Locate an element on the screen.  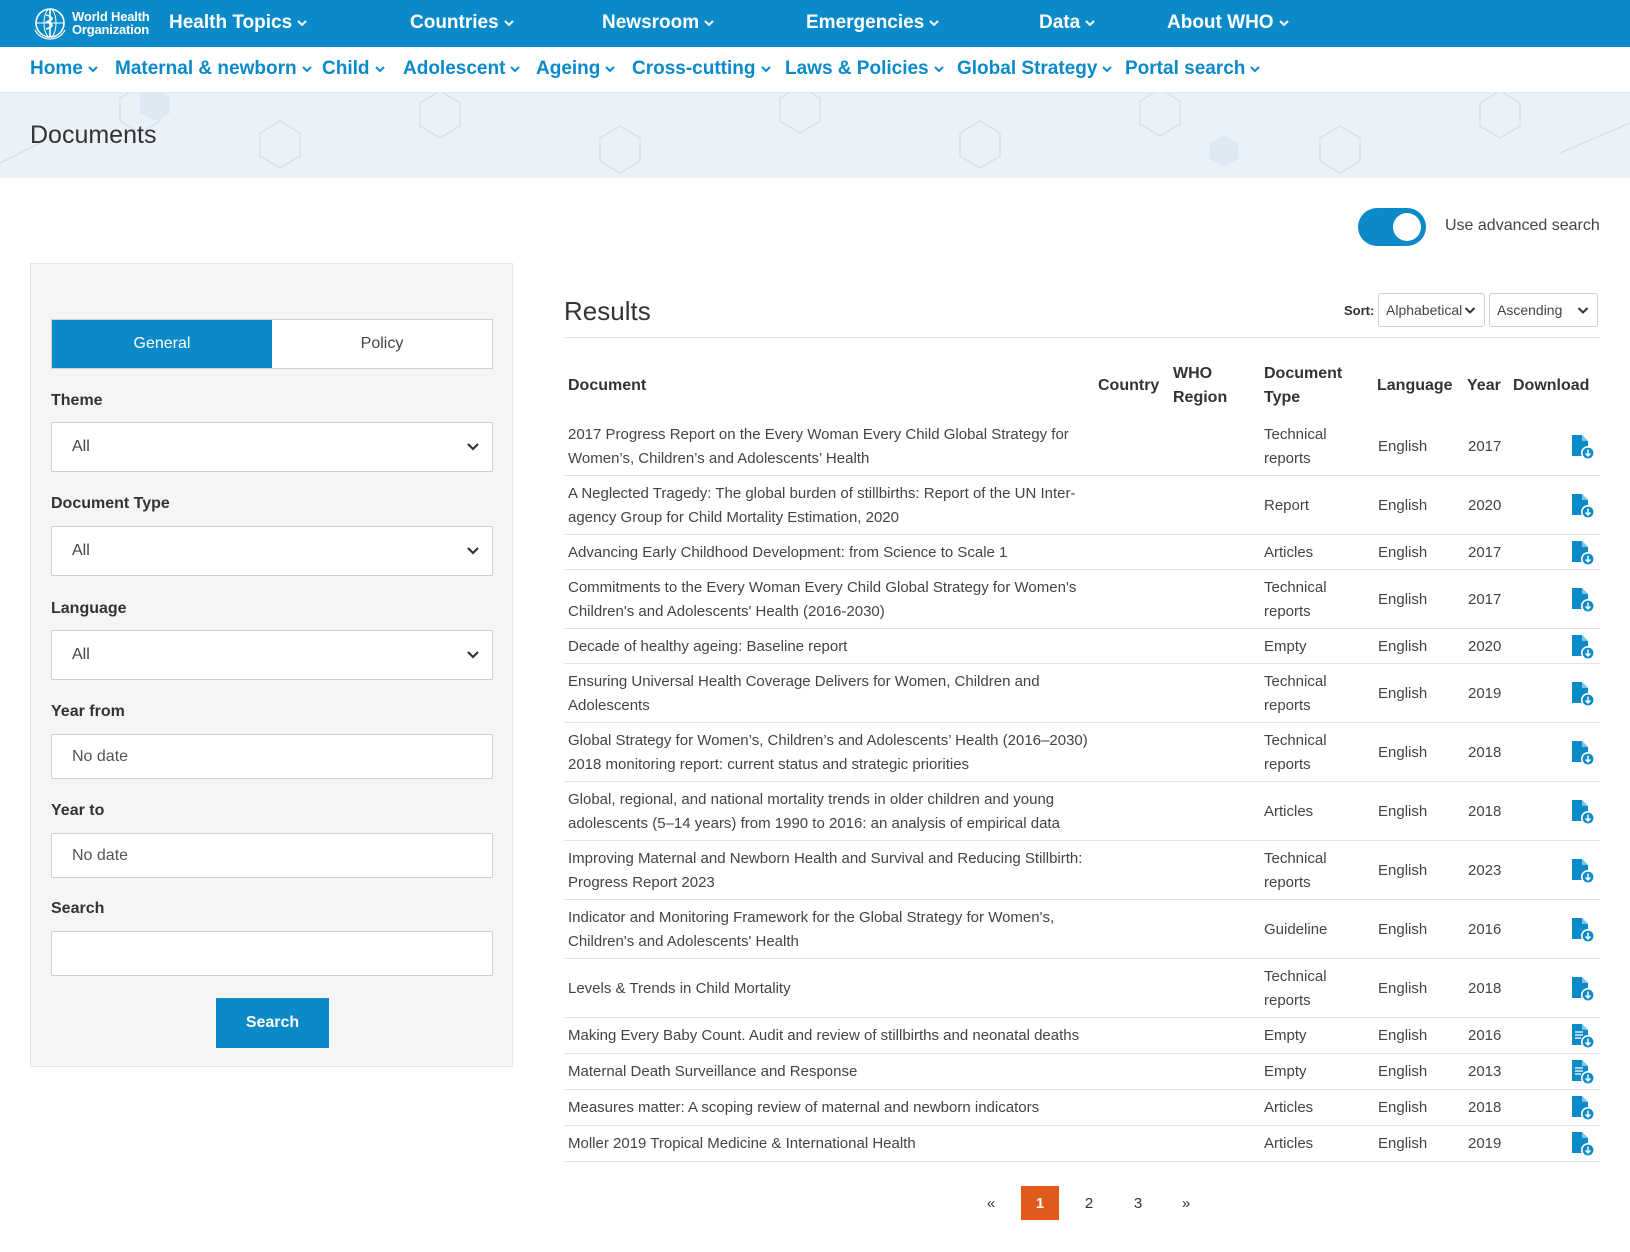
who-logo: World Health Organization is located at coordinates (91, 23).